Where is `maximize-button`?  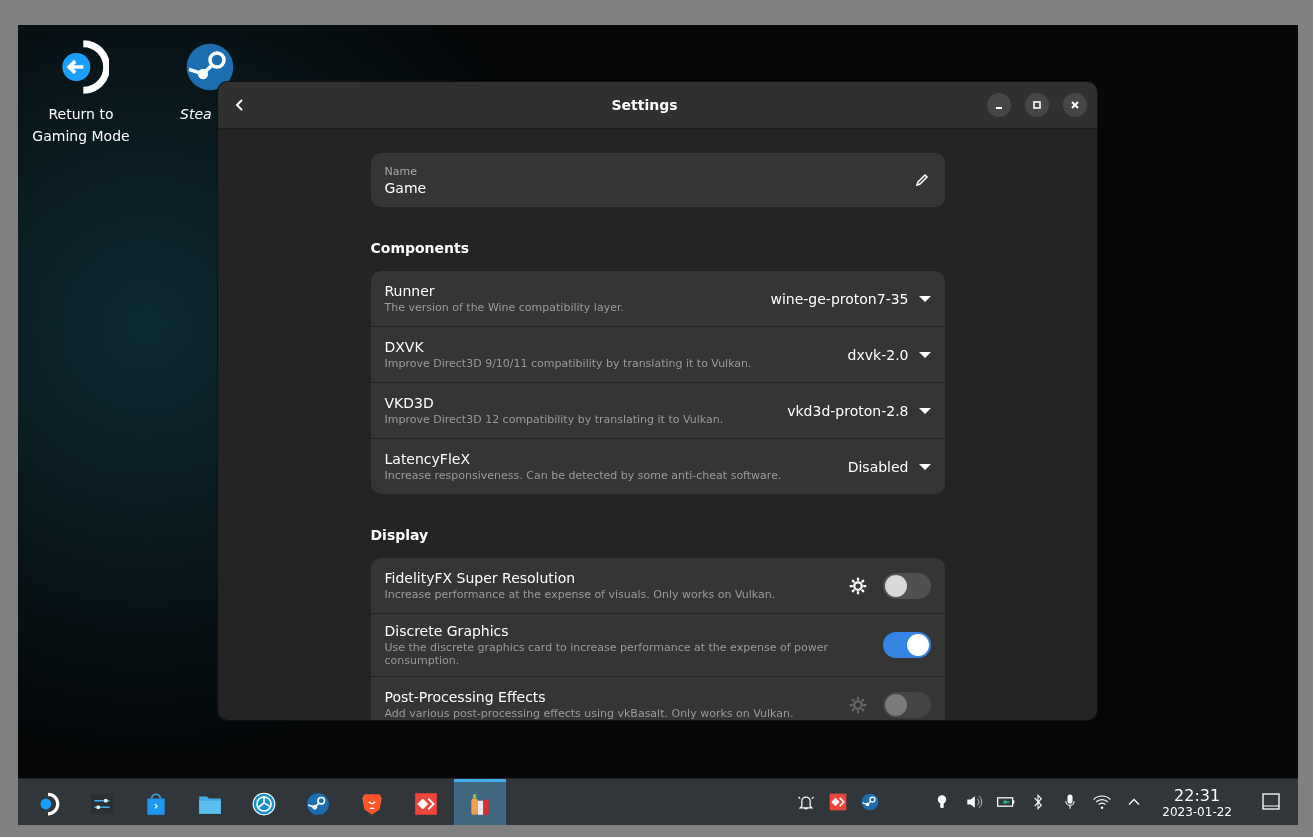 maximize-button is located at coordinates (1037, 105).